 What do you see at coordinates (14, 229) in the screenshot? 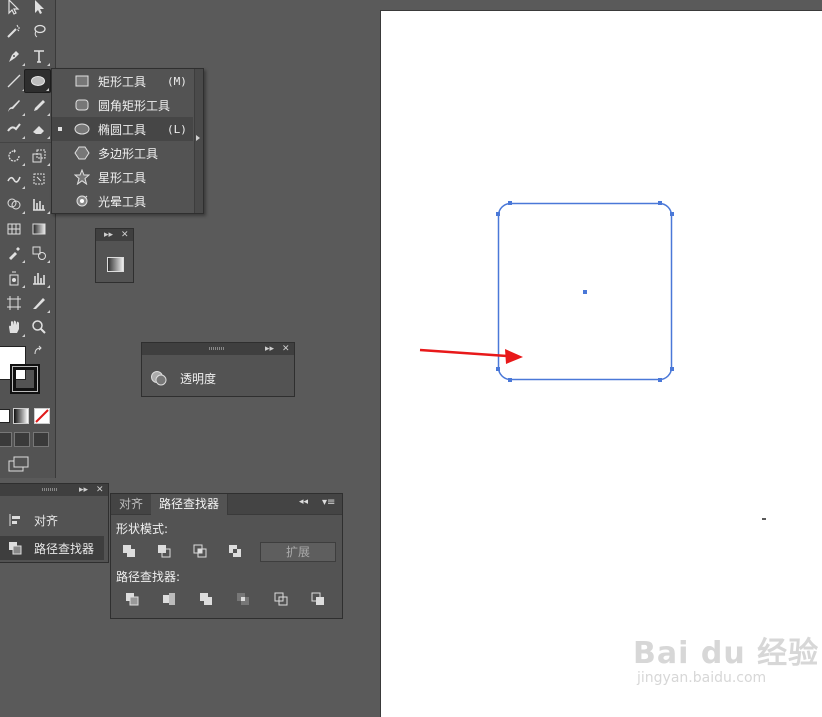
I see `mesh-tool-icon` at bounding box center [14, 229].